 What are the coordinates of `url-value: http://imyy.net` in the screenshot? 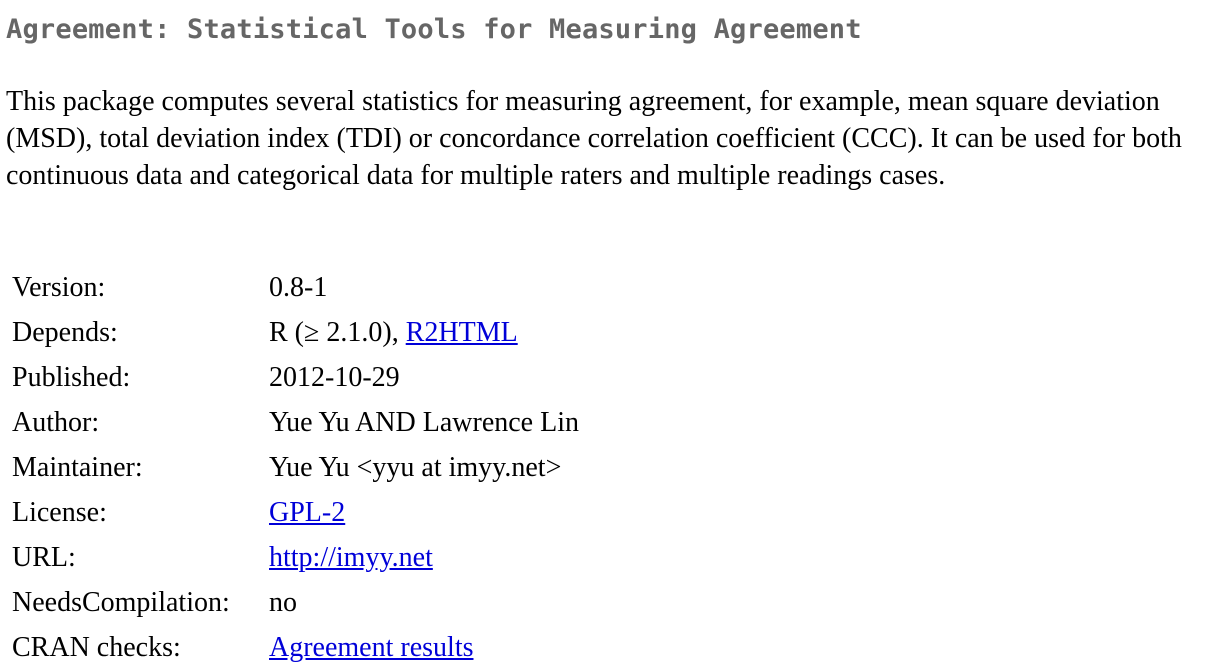 It's located at (424, 557).